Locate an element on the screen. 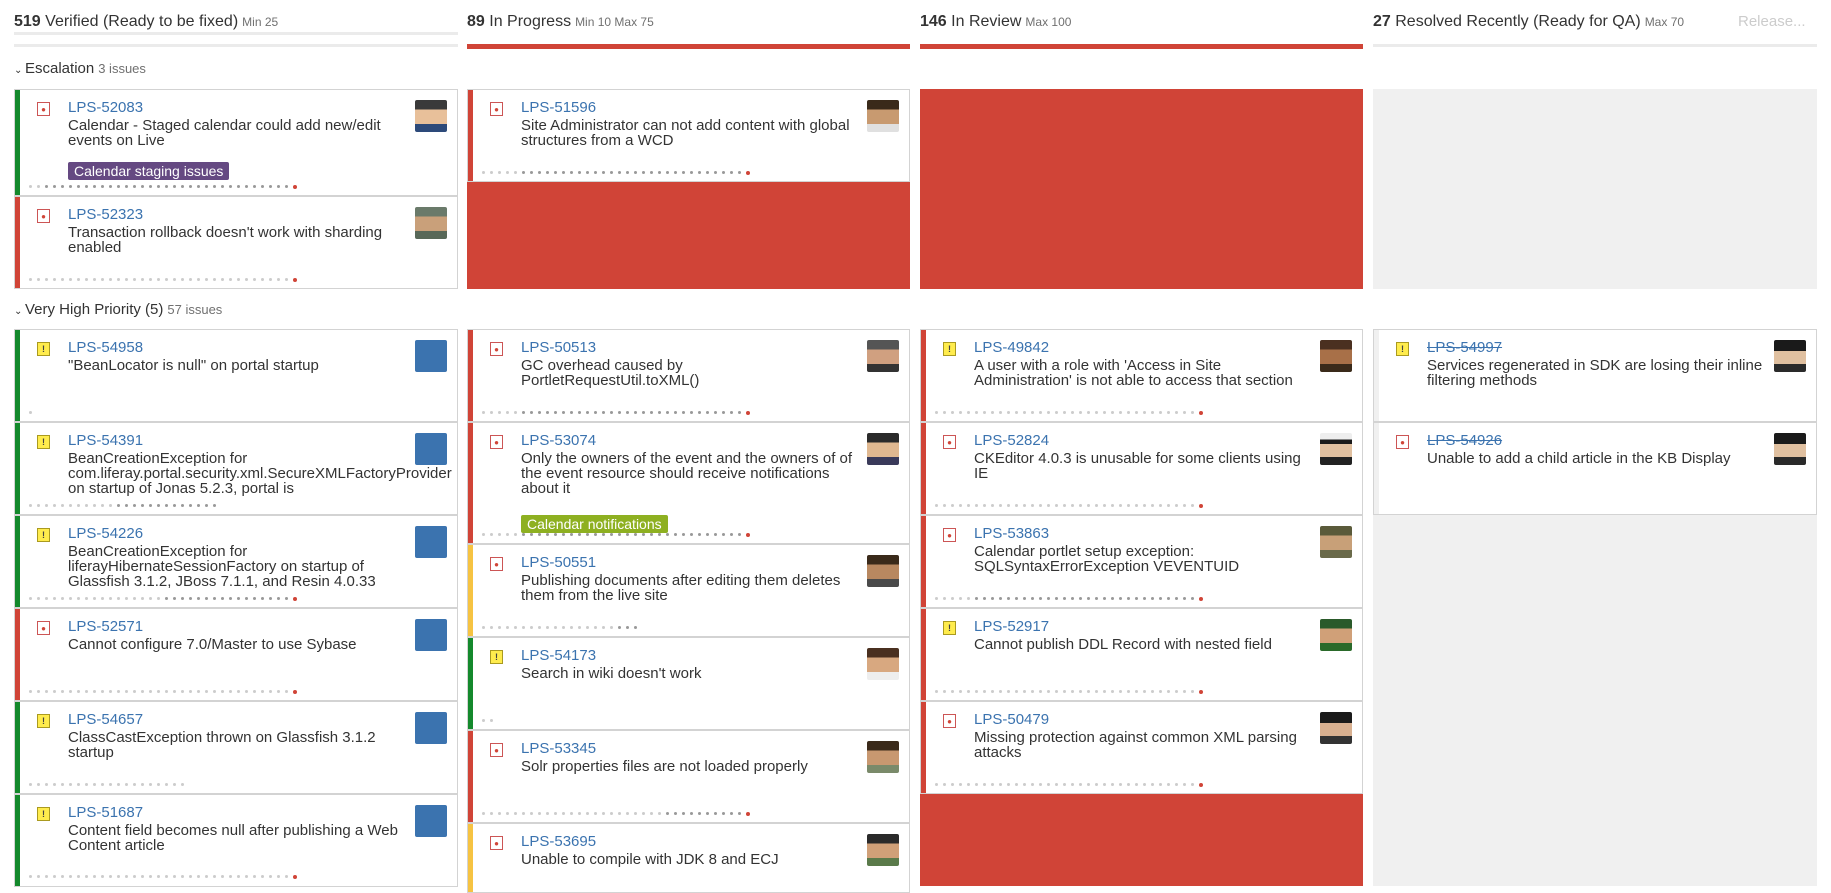 This screenshot has height=893, width=1831. swimlane-header-escalation: ⌄ Escalation 3 issues is located at coordinates (80, 68).